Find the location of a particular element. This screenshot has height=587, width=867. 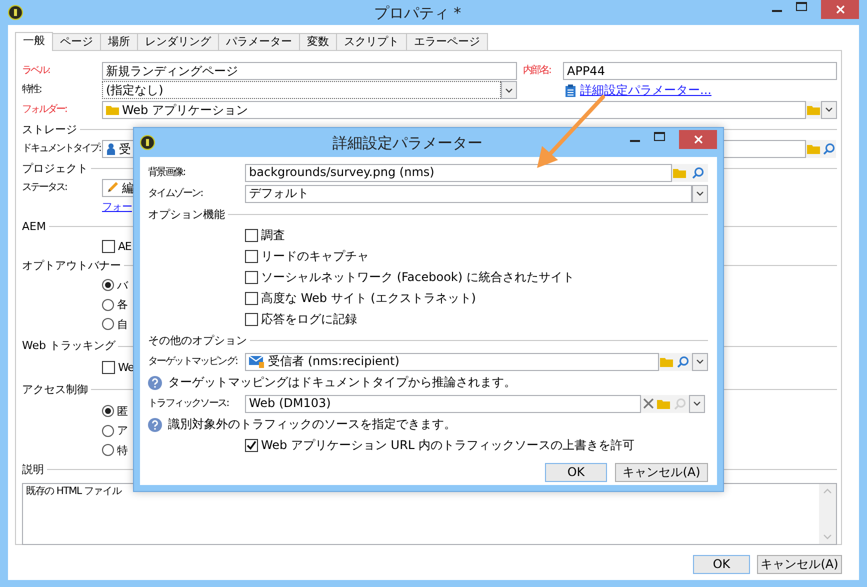

form-link: フォー is located at coordinates (117, 207).